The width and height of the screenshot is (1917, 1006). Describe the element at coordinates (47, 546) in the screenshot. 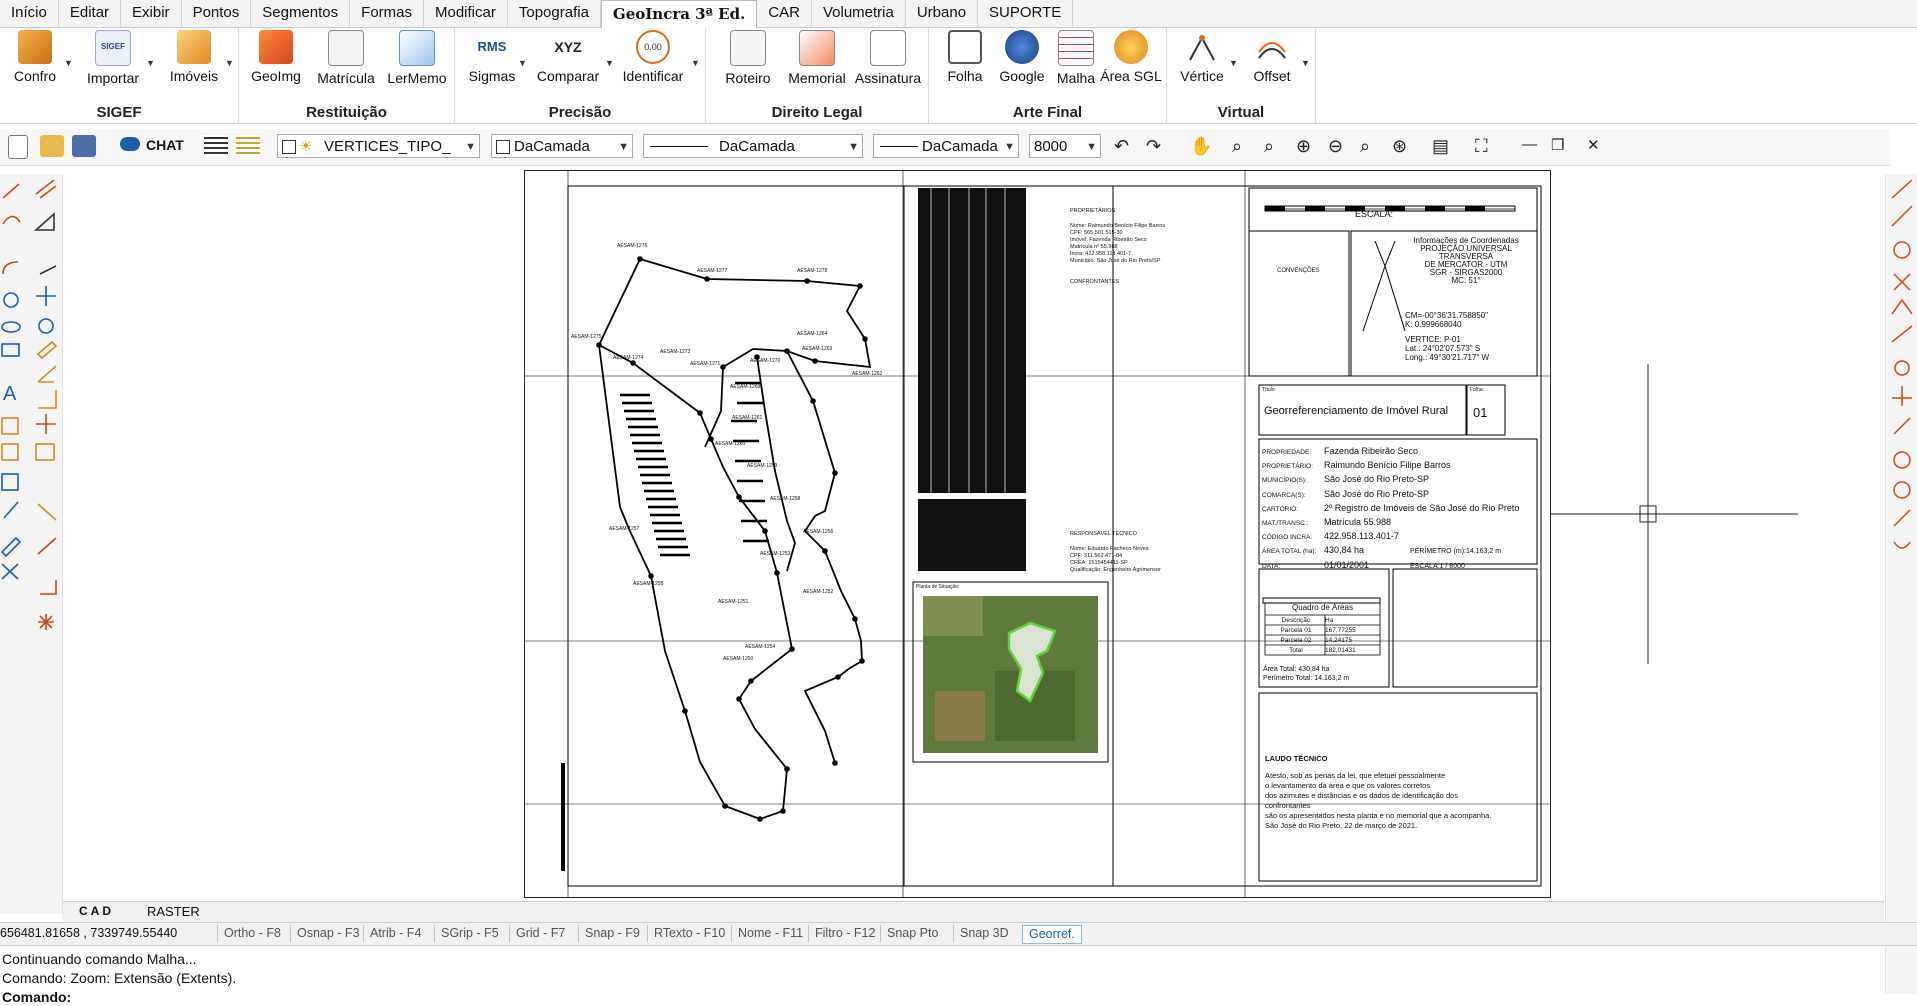

I see `break-tool-icon` at that location.